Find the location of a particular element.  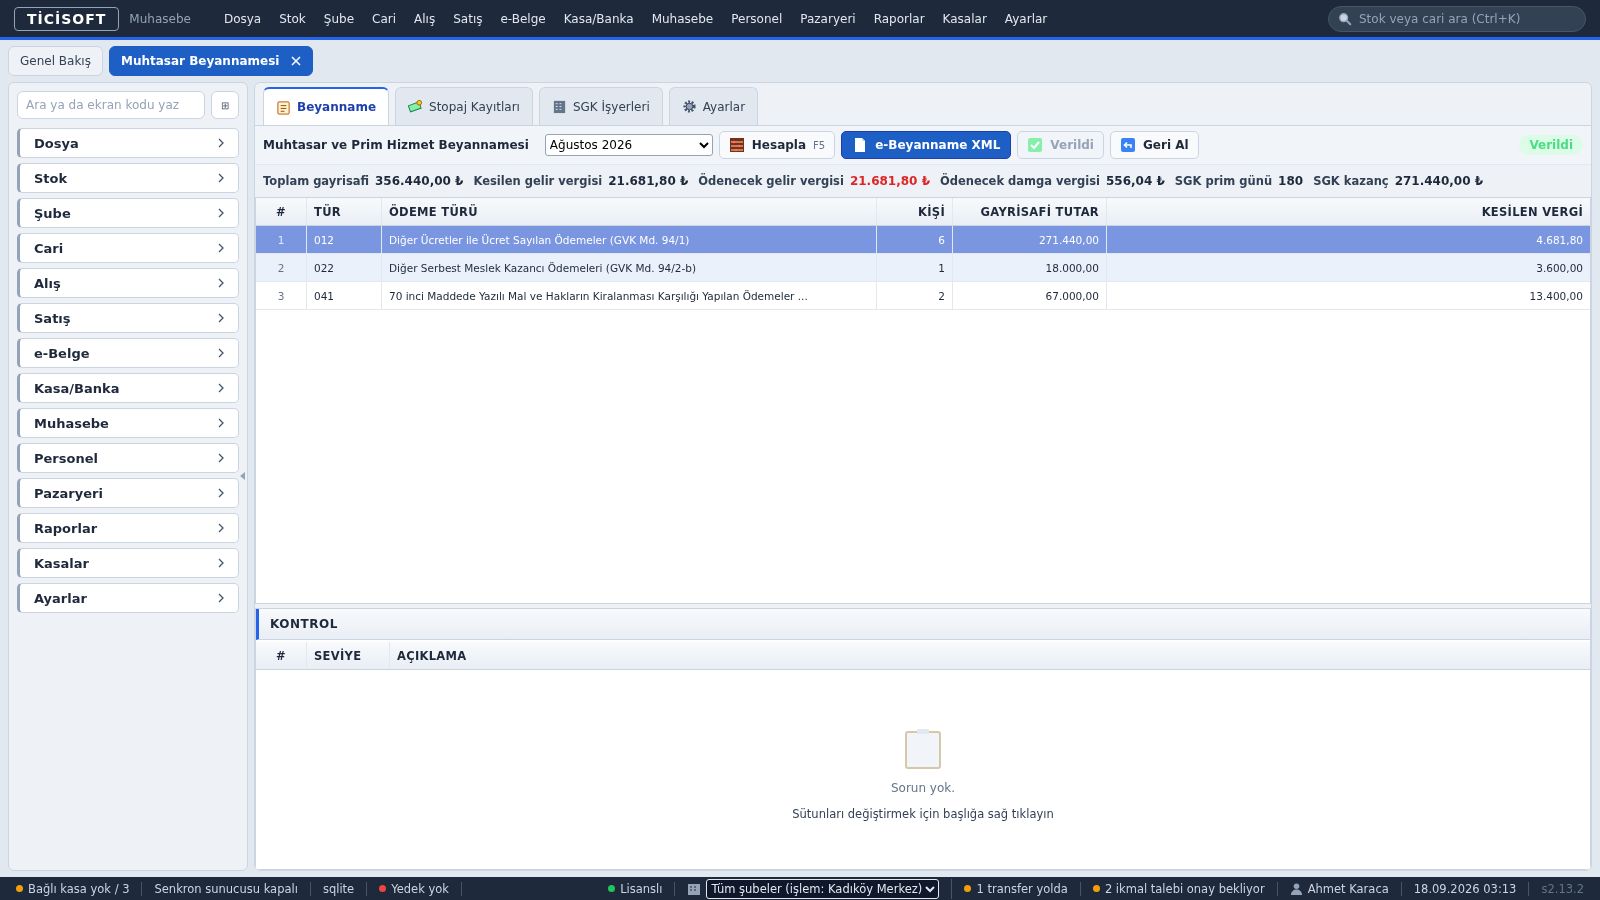

status-badge: Verildi is located at coordinates (1551, 145).